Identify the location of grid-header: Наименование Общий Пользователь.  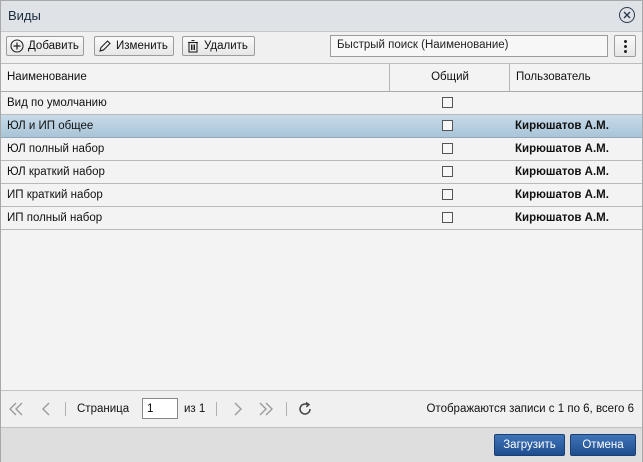
(321, 78).